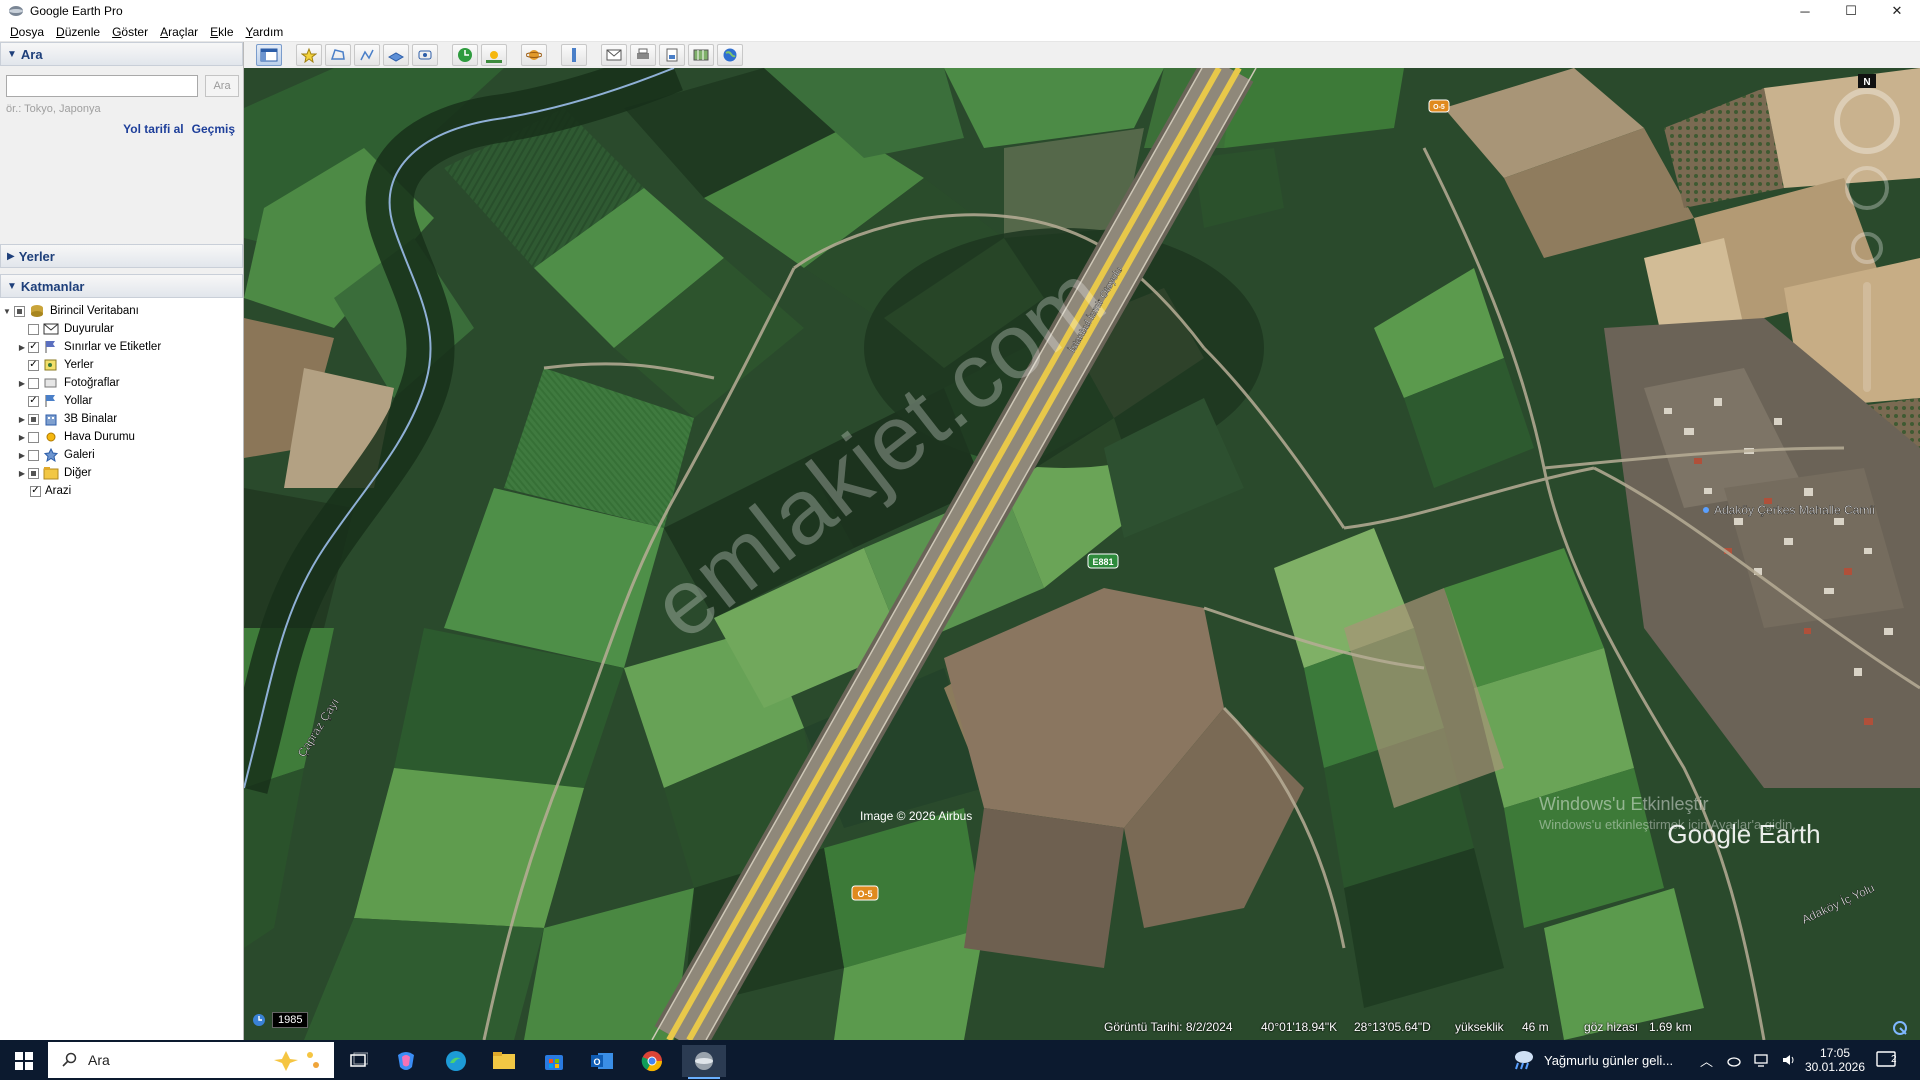 Image resolution: width=1920 pixels, height=1080 pixels. Describe the element at coordinates (1611, 1027) in the screenshot. I see `eye-altitude-label: göz hizası` at that location.